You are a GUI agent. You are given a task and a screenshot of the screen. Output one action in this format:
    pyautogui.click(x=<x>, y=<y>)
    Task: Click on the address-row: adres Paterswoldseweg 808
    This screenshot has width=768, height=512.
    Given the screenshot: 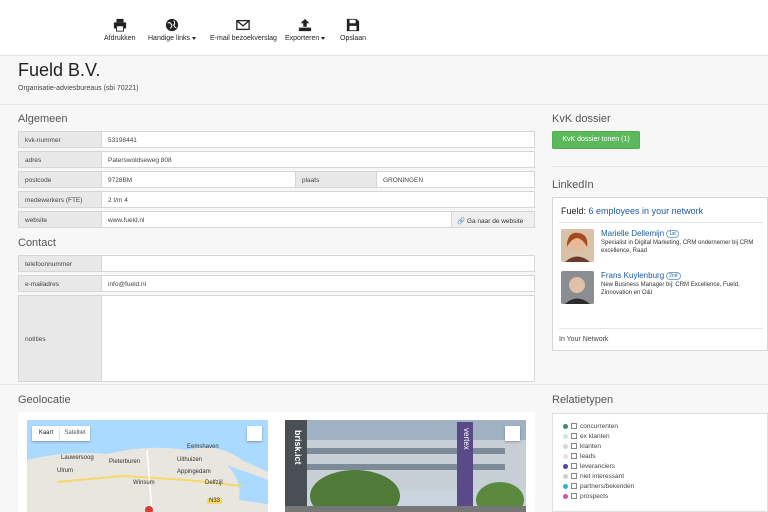 What is the action you would take?
    pyautogui.click(x=276, y=159)
    